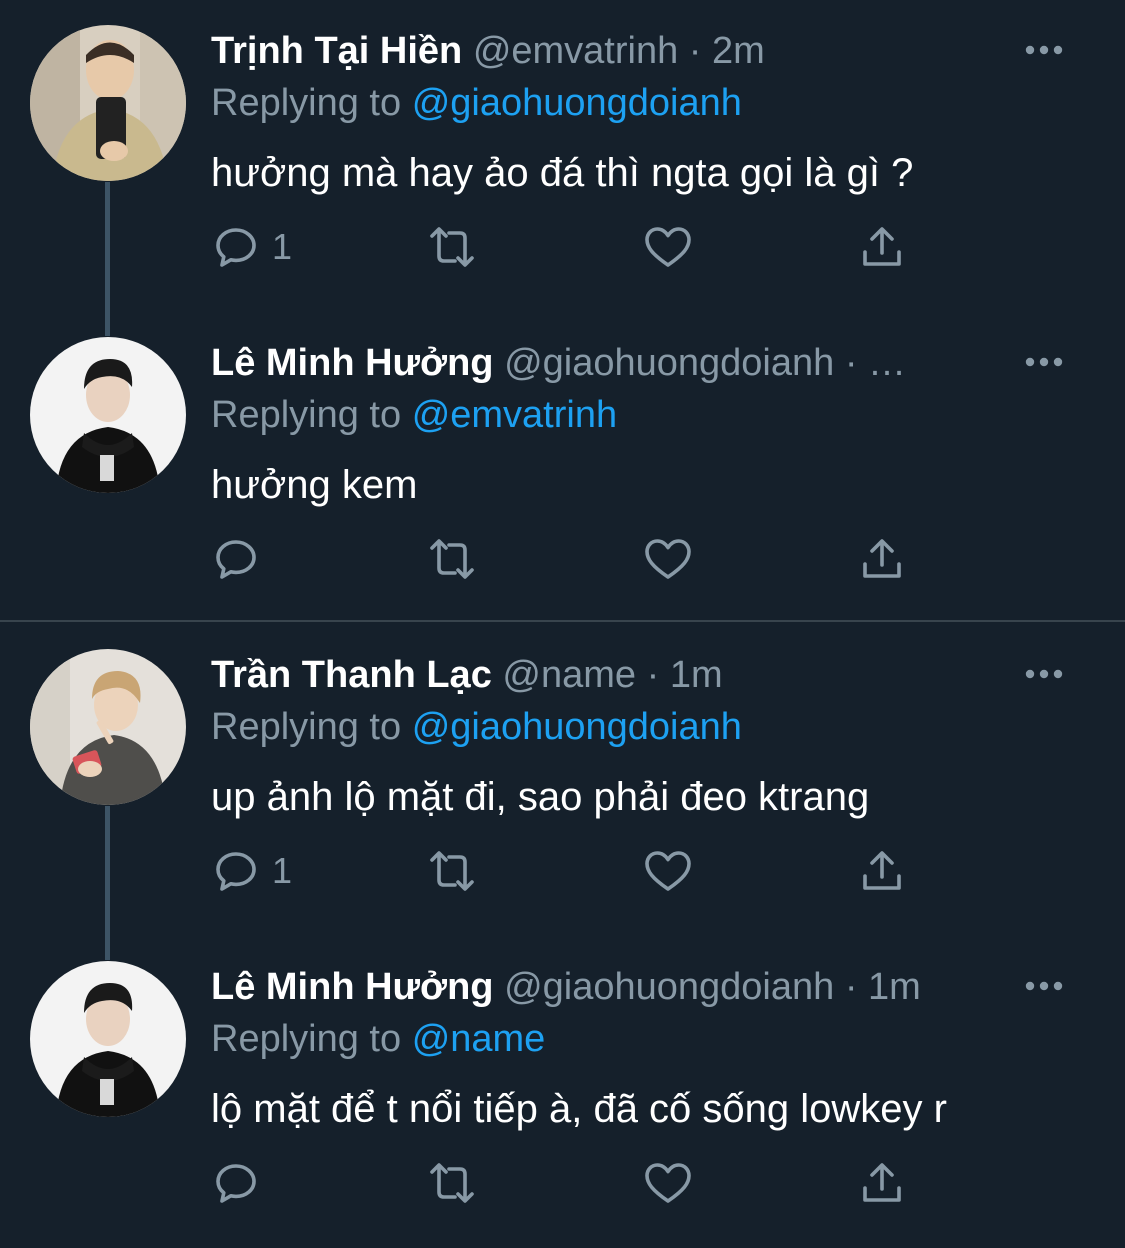 This screenshot has height=1248, width=1125. I want to click on tweet-text: hưởng mà hay ảo đá thì ngta gọi là gì ?, so click(562, 173).